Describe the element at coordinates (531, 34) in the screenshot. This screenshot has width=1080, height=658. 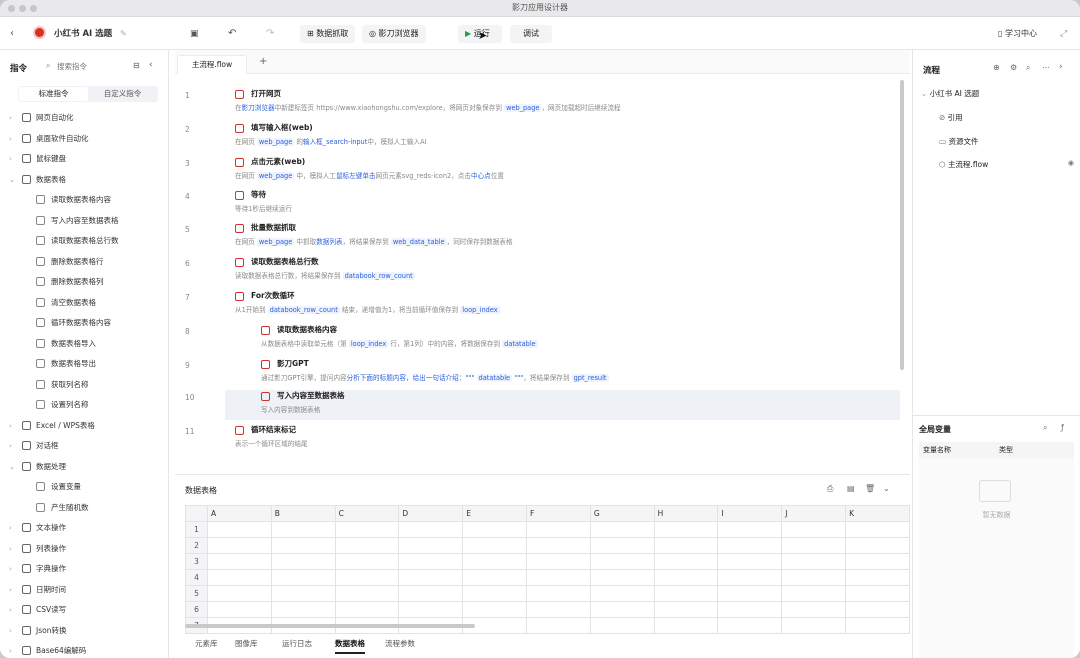
I see `debug-button: 调试` at that location.